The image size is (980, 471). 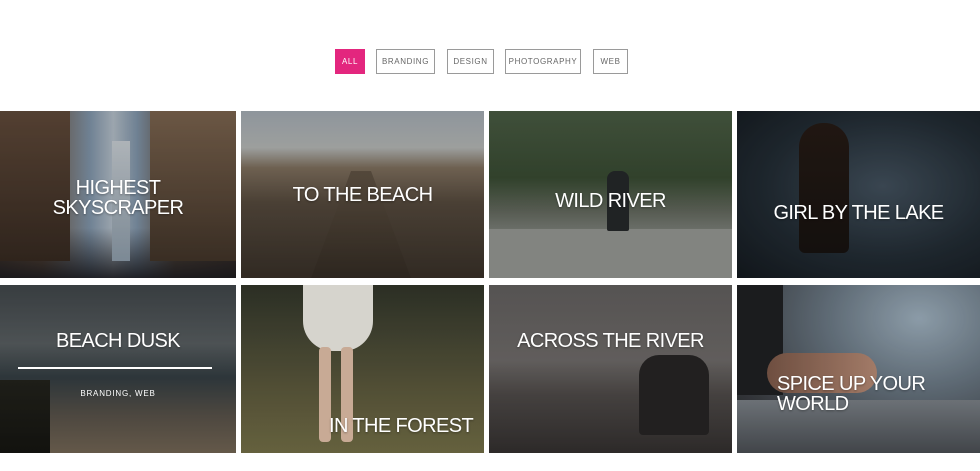 What do you see at coordinates (362, 369) in the screenshot?
I see `portfolio-item-in-the-forest: IN THE FOREST` at bounding box center [362, 369].